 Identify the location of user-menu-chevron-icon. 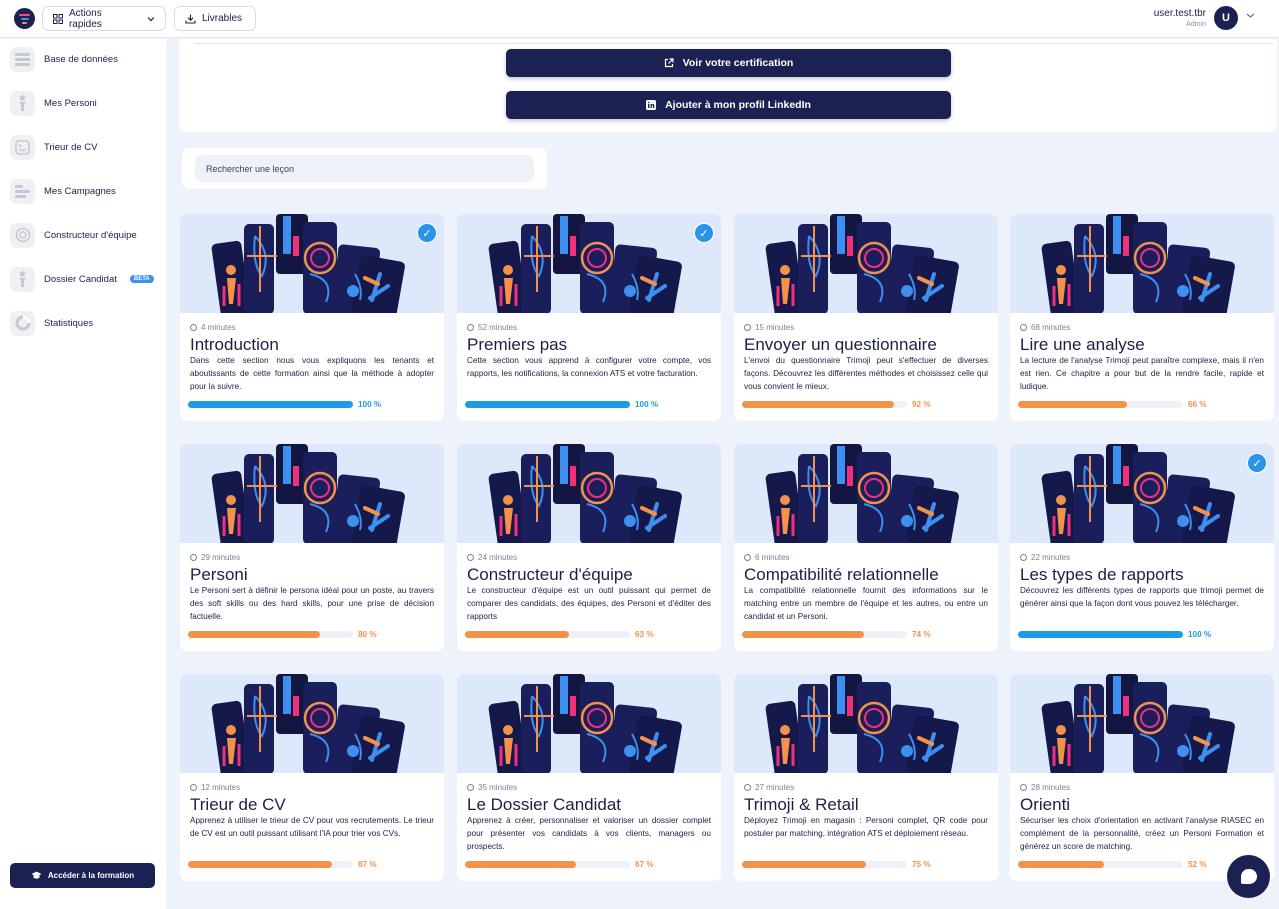
(1250, 15).